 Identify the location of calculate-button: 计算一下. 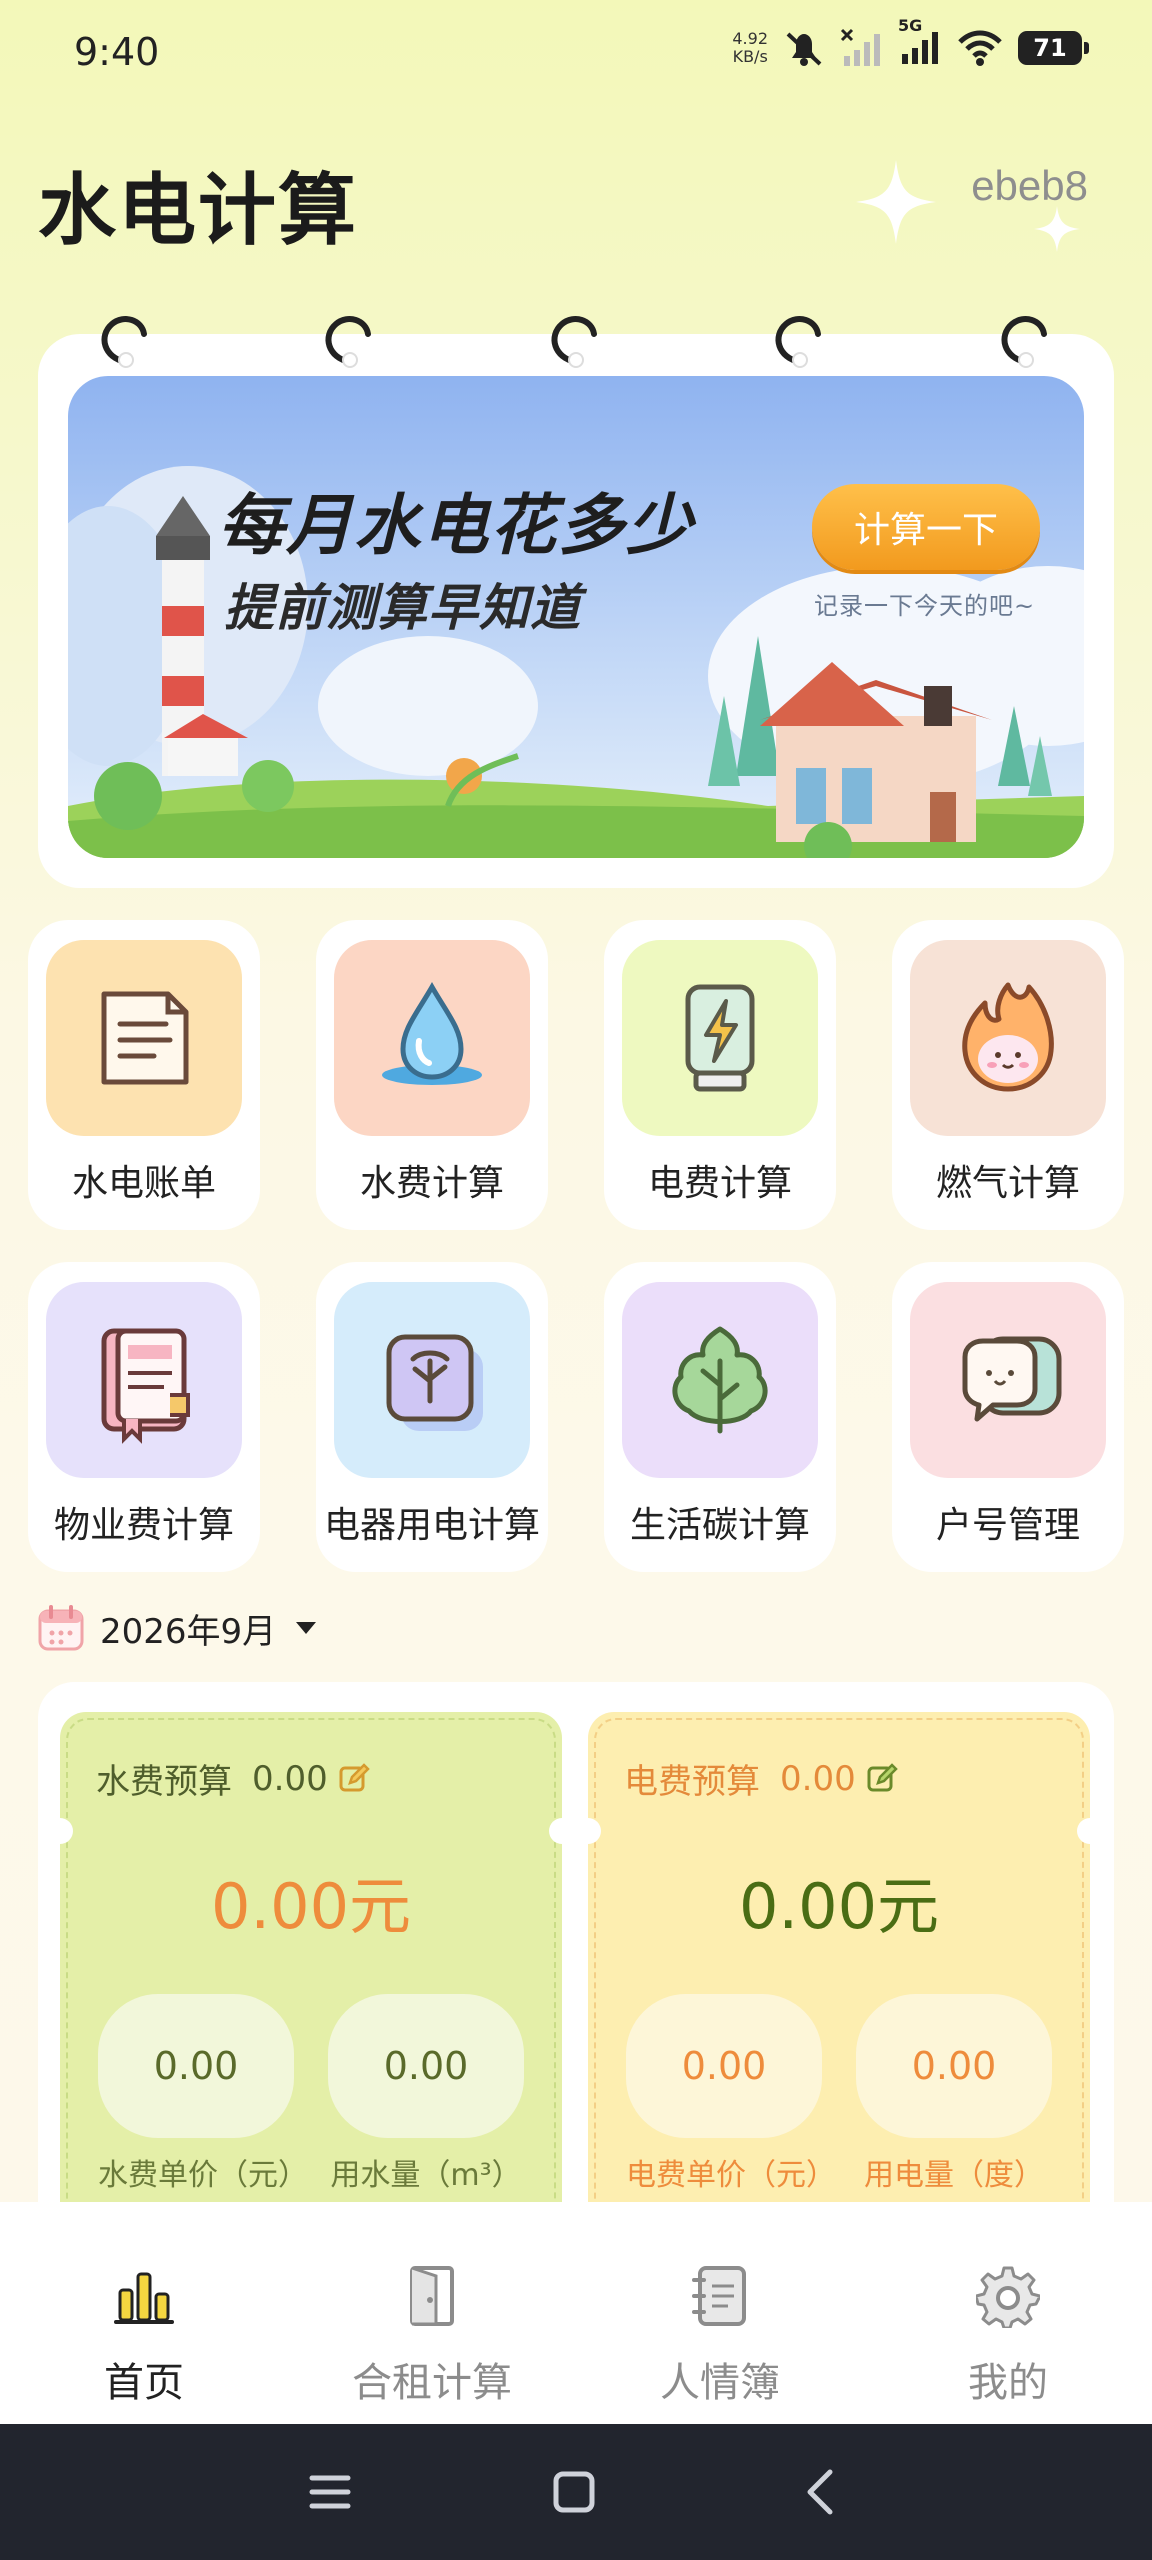
(926, 527).